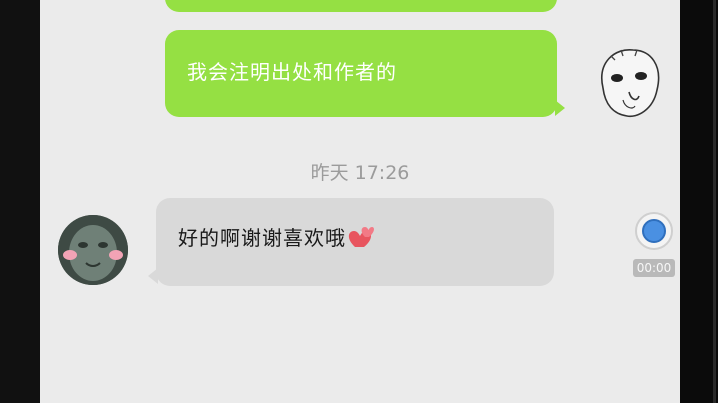 The height and width of the screenshot is (403, 718). What do you see at coordinates (262, 238) in the screenshot?
I see `incoming-message-text: 好的啊谢谢喜欢哦` at bounding box center [262, 238].